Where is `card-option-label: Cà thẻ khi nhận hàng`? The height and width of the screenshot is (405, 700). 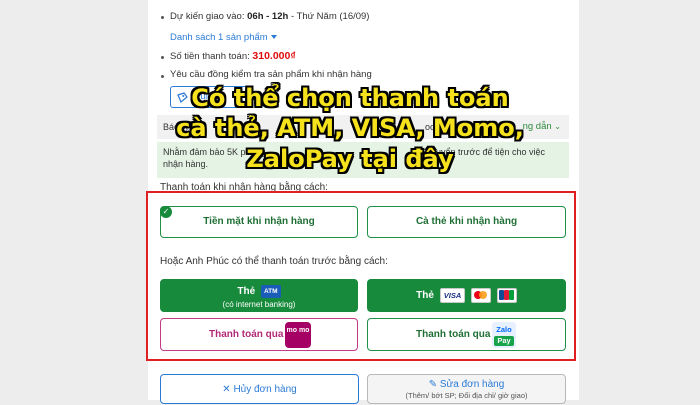
card-option-label: Cà thẻ khi nhận hàng is located at coordinates (466, 221).